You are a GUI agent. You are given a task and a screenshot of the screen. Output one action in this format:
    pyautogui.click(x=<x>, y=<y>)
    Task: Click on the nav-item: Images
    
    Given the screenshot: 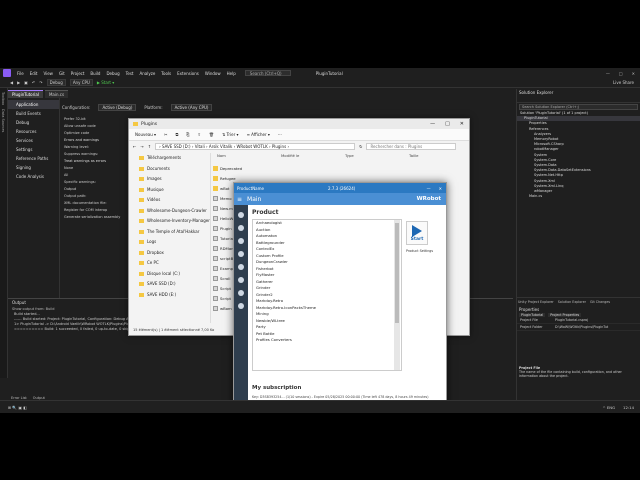 What is the action you would take?
    pyautogui.click(x=169, y=179)
    